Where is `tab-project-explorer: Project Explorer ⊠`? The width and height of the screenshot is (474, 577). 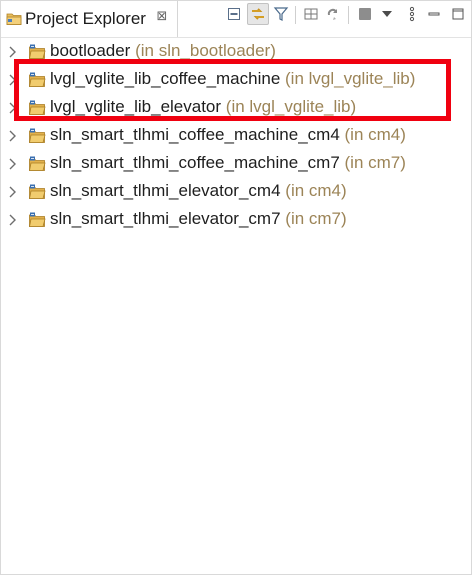 tab-project-explorer: Project Explorer ⊠ is located at coordinates (89, 19).